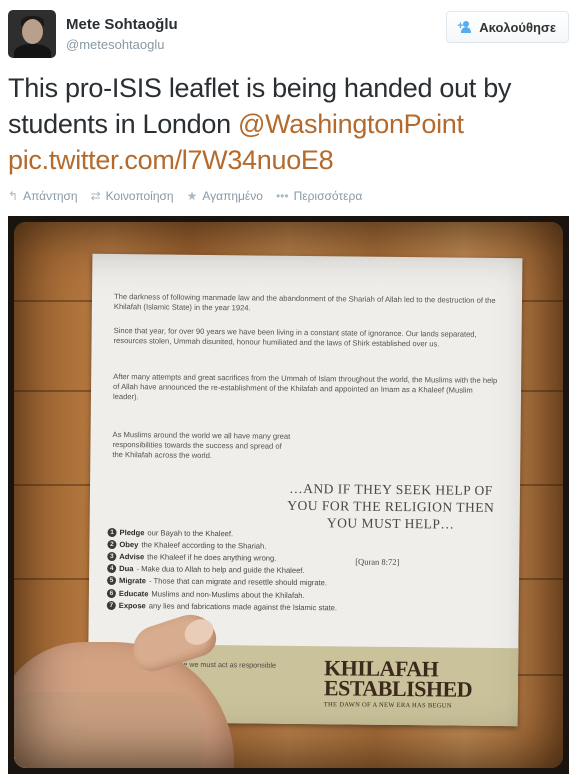 The height and width of the screenshot is (782, 577). I want to click on more-action: ••• Περισσότερα, so click(319, 196).